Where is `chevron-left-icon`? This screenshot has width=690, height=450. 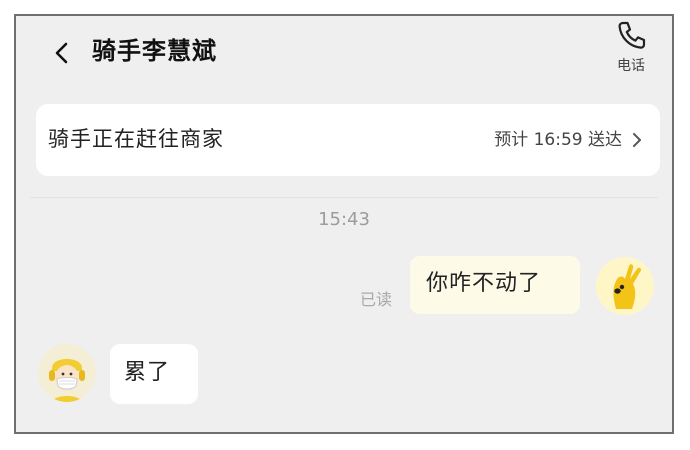 chevron-left-icon is located at coordinates (61, 53).